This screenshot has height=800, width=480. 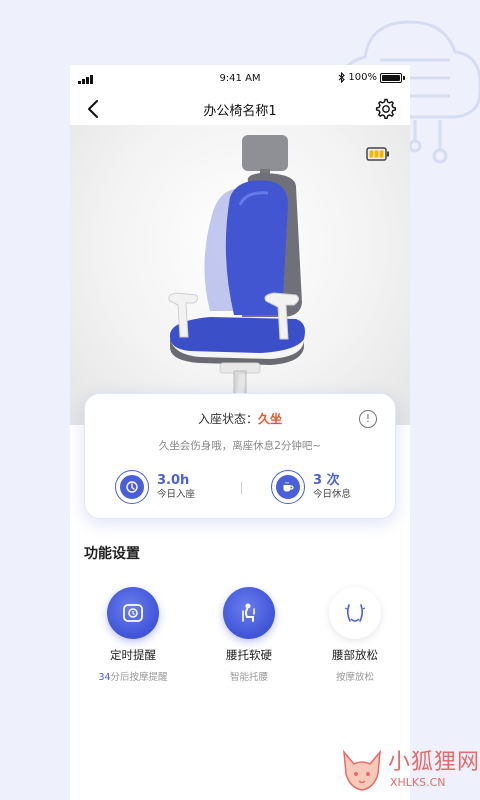 What do you see at coordinates (132, 487) in the screenshot?
I see `clock-icon` at bounding box center [132, 487].